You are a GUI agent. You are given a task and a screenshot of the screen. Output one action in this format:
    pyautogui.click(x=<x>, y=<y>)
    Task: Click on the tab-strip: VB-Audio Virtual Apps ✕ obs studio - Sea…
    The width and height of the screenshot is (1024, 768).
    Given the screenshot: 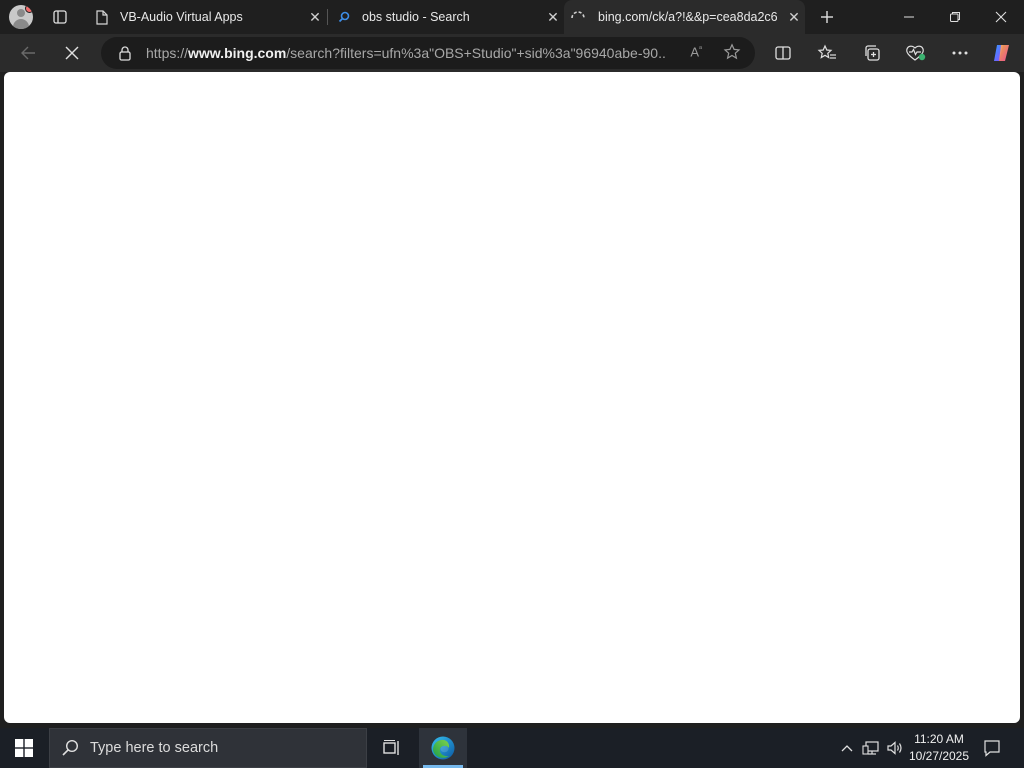 What is the action you would take?
    pyautogui.click(x=512, y=17)
    